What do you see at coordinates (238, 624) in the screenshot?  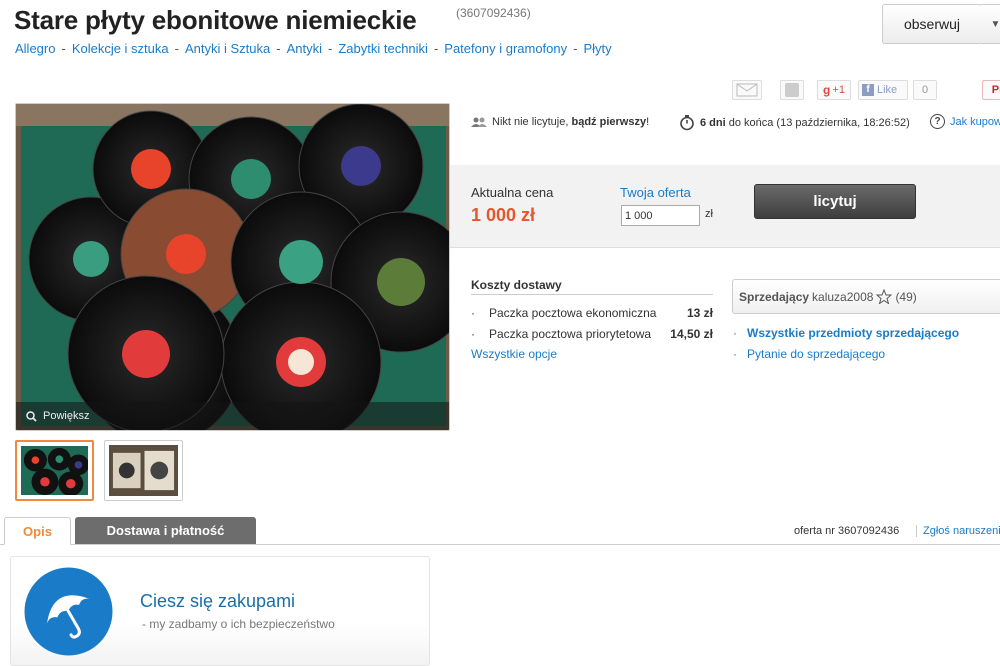 I see `promo-subtitle: - my zadbamy o ich bezpieczeństwo` at bounding box center [238, 624].